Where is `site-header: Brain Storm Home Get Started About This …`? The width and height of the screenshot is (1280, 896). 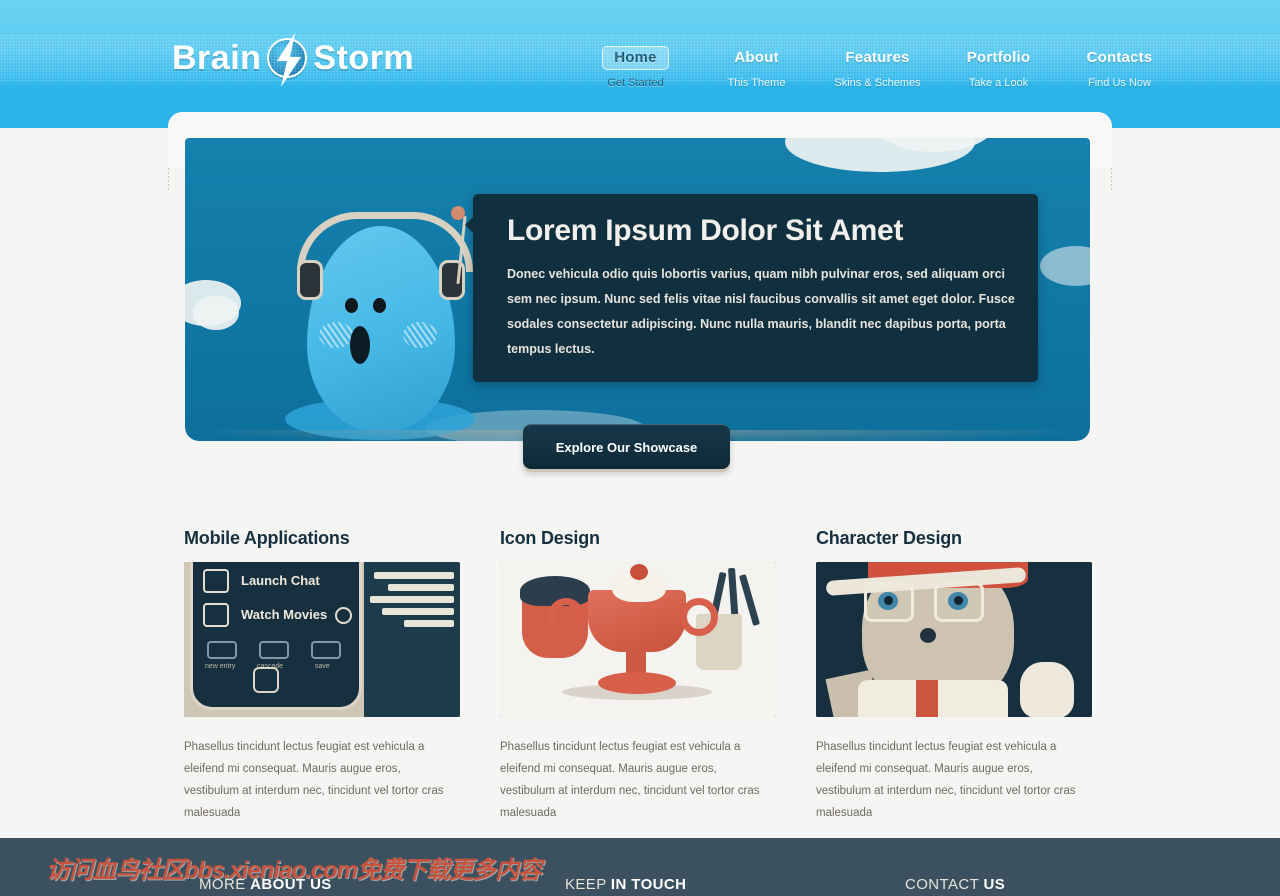
site-header: Brain Storm Home Get Started About This … is located at coordinates (640, 64).